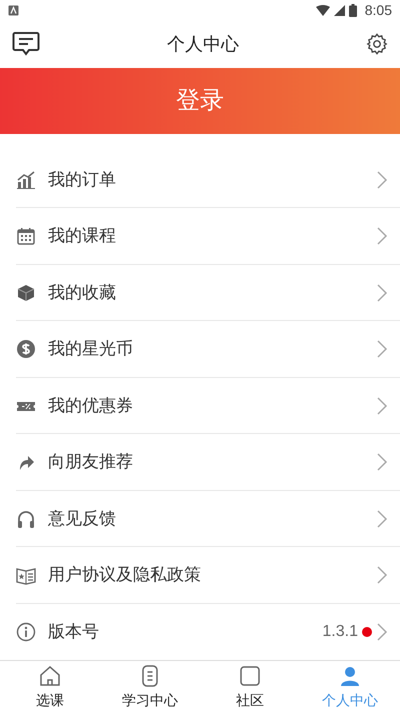 This screenshot has width=400, height=713. What do you see at coordinates (378, 10) in the screenshot?
I see `status-time: 8:05` at bounding box center [378, 10].